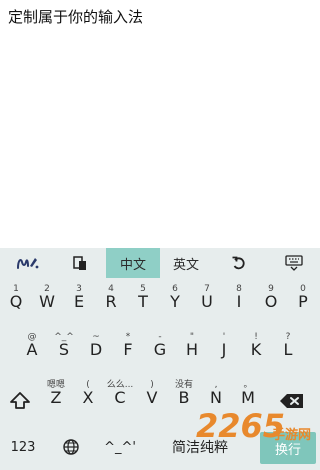 Image resolution: width=320 pixels, height=470 pixels. I want to click on key-k: ! K, so click(256, 347).